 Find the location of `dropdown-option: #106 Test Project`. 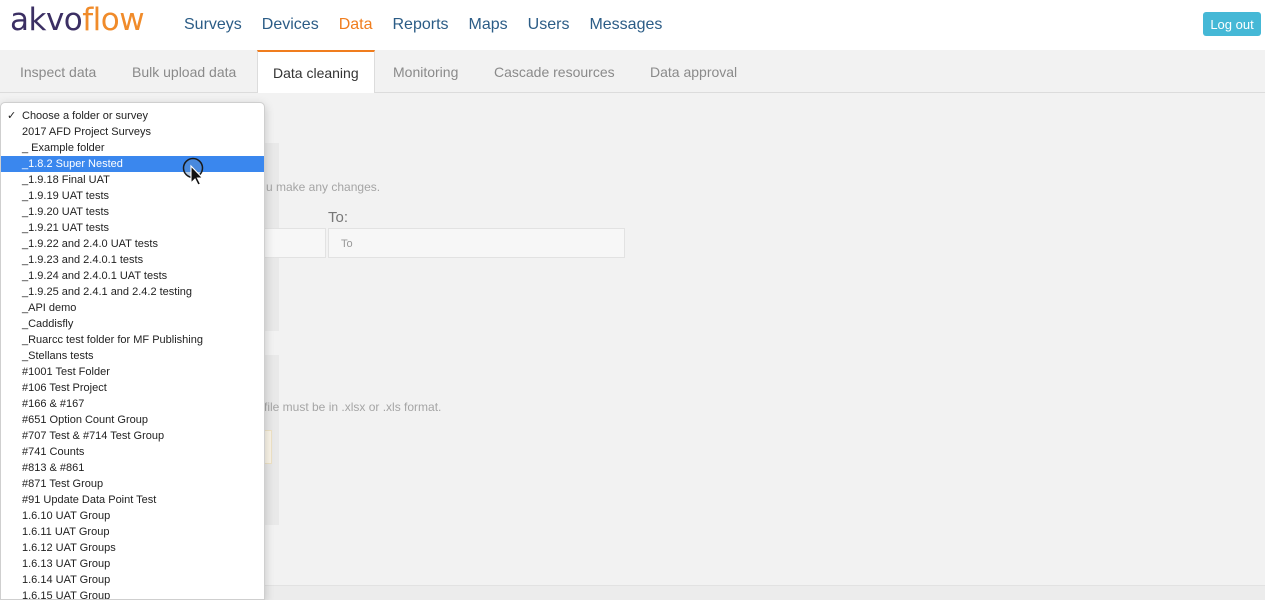

dropdown-option: #106 Test Project is located at coordinates (132, 388).